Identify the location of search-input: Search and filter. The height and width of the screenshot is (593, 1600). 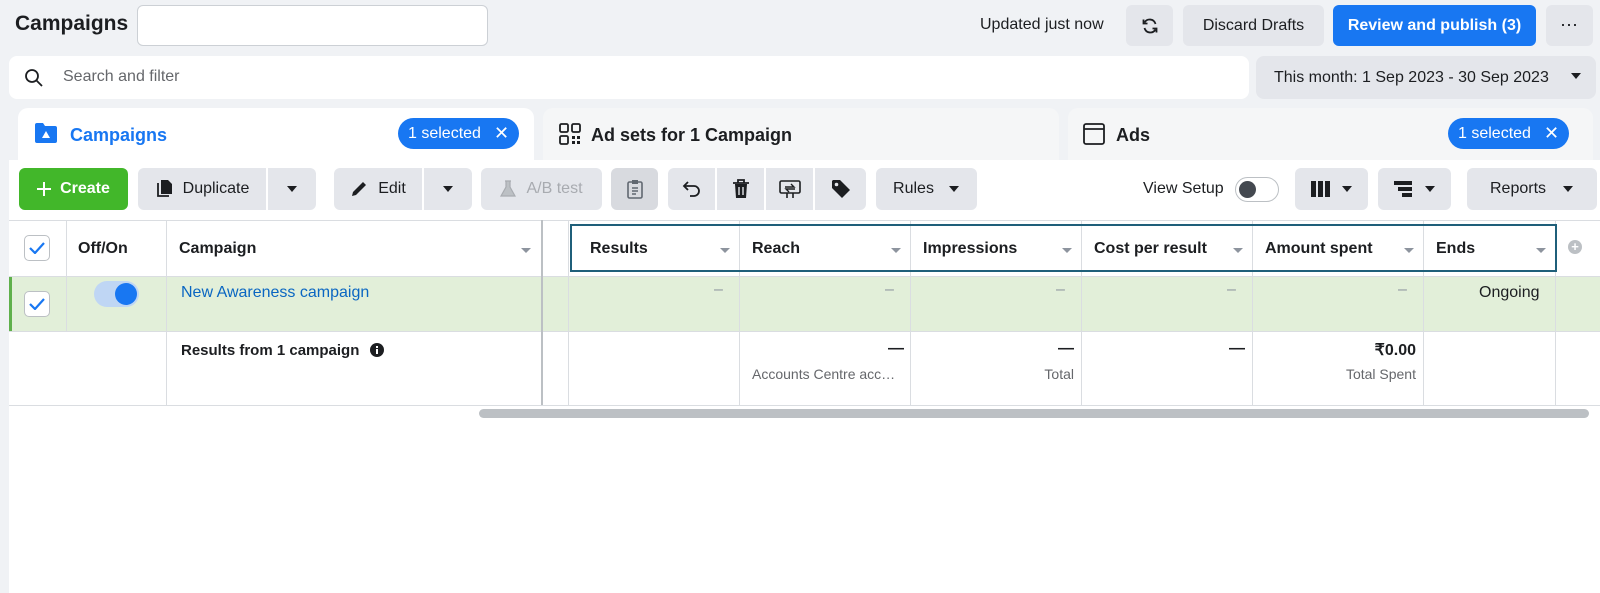
(121, 77).